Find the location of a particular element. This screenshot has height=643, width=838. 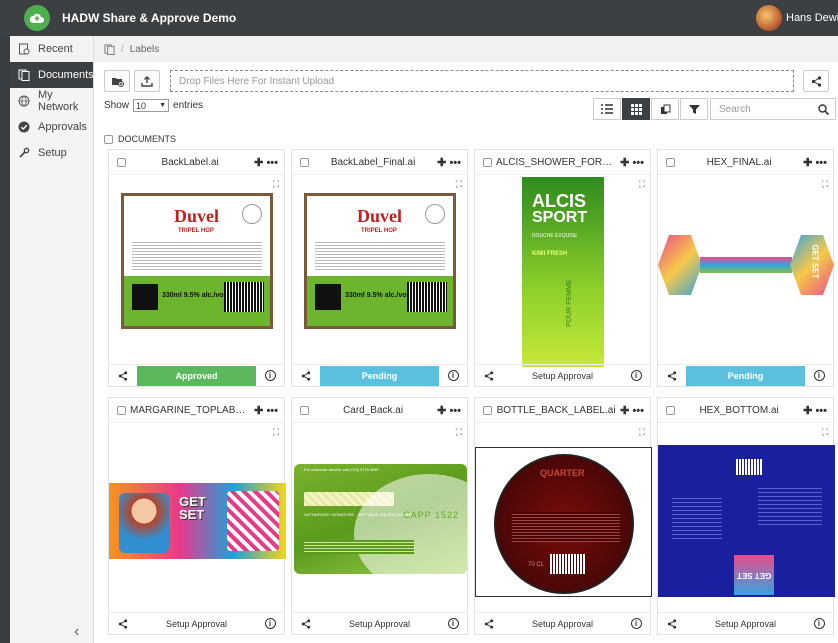

app-logo is located at coordinates (37, 18).